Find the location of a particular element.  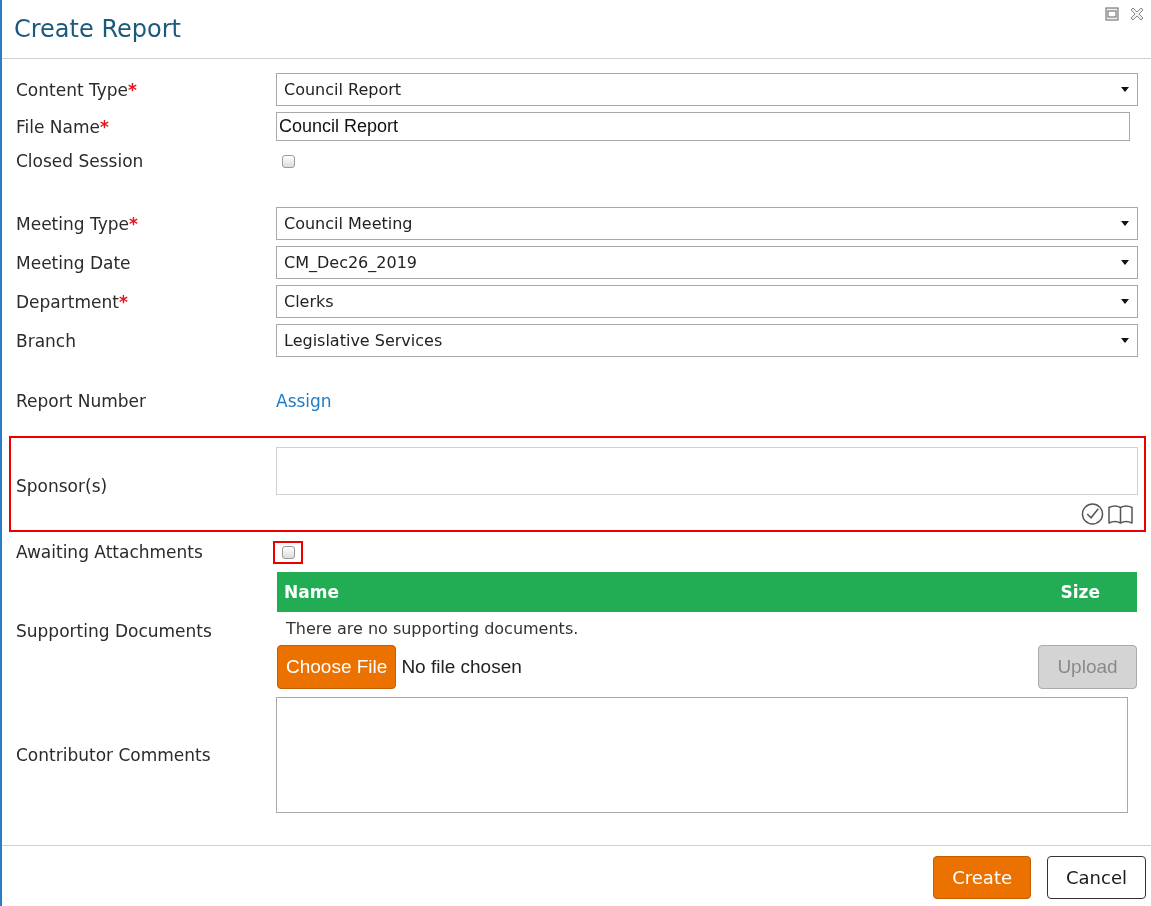

link: Assign is located at coordinates (304, 401).